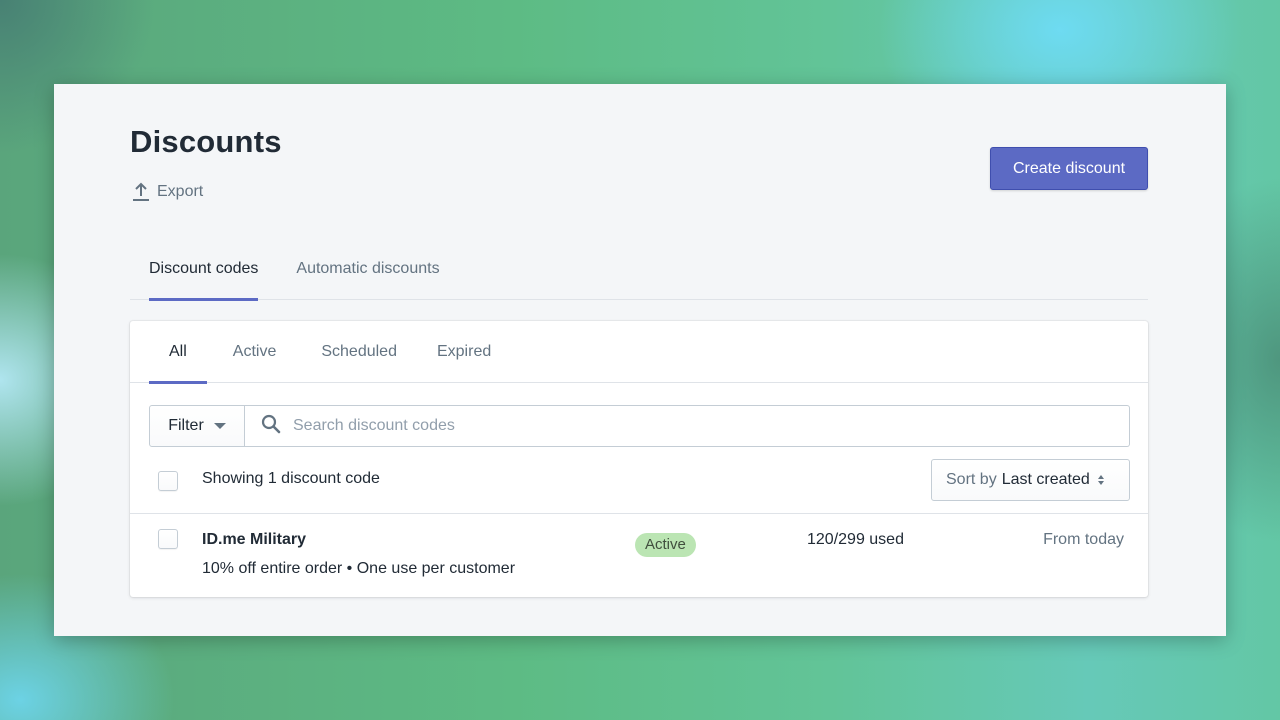 Image resolution: width=1280 pixels, height=720 pixels. Describe the element at coordinates (711, 426) in the screenshot. I see `search-input` at that location.